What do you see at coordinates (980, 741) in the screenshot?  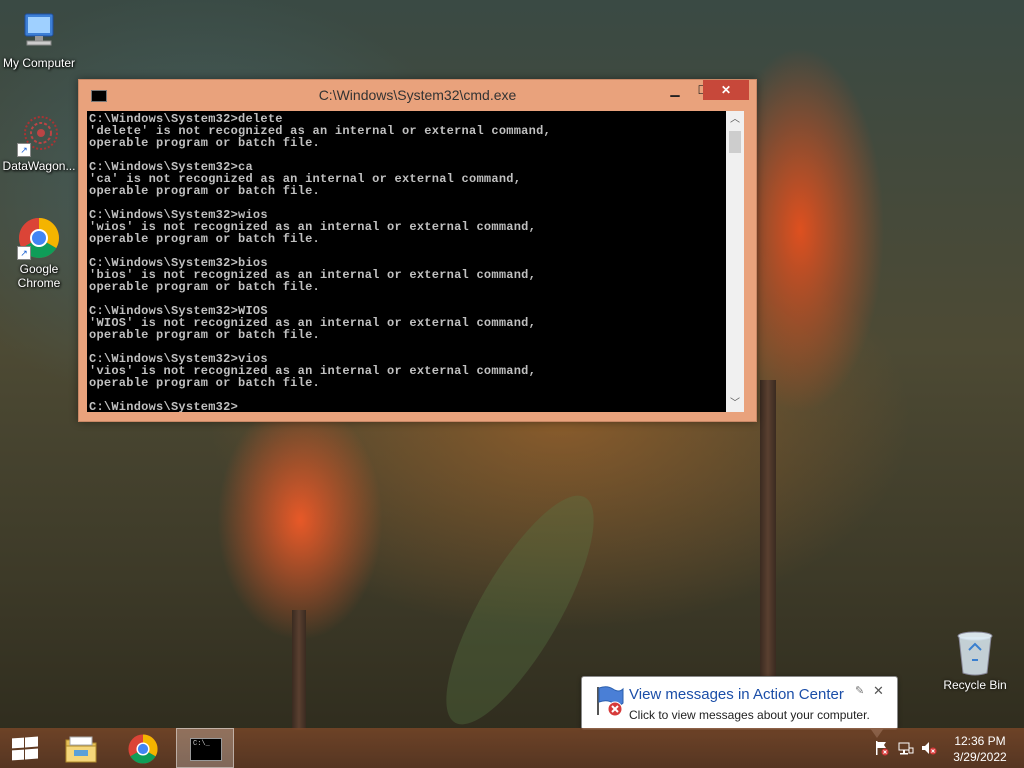 I see `clock-time: 12:36 PM` at bounding box center [980, 741].